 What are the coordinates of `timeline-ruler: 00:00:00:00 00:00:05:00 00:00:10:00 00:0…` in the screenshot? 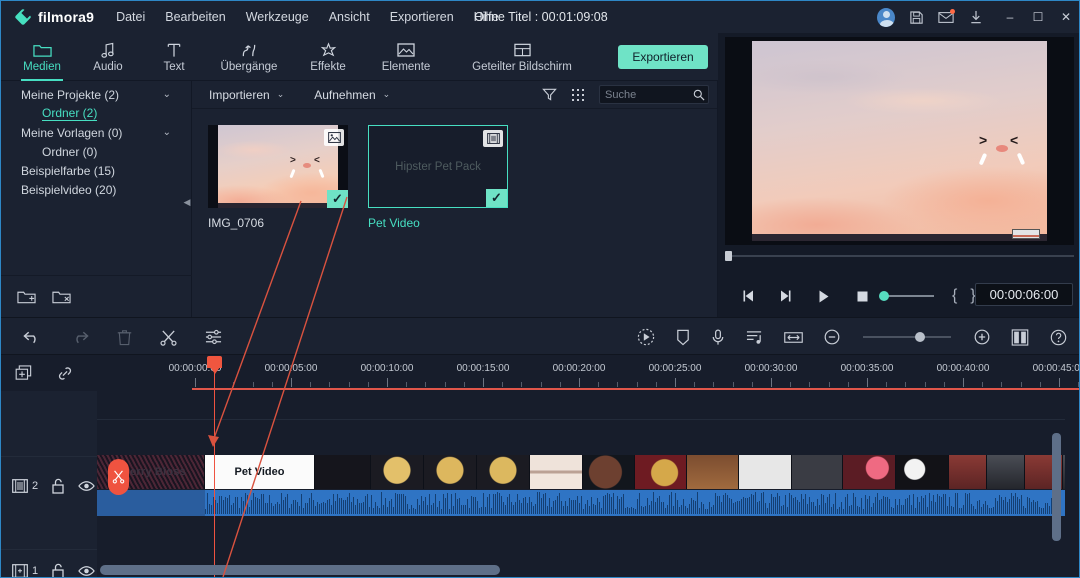 It's located at (588, 373).